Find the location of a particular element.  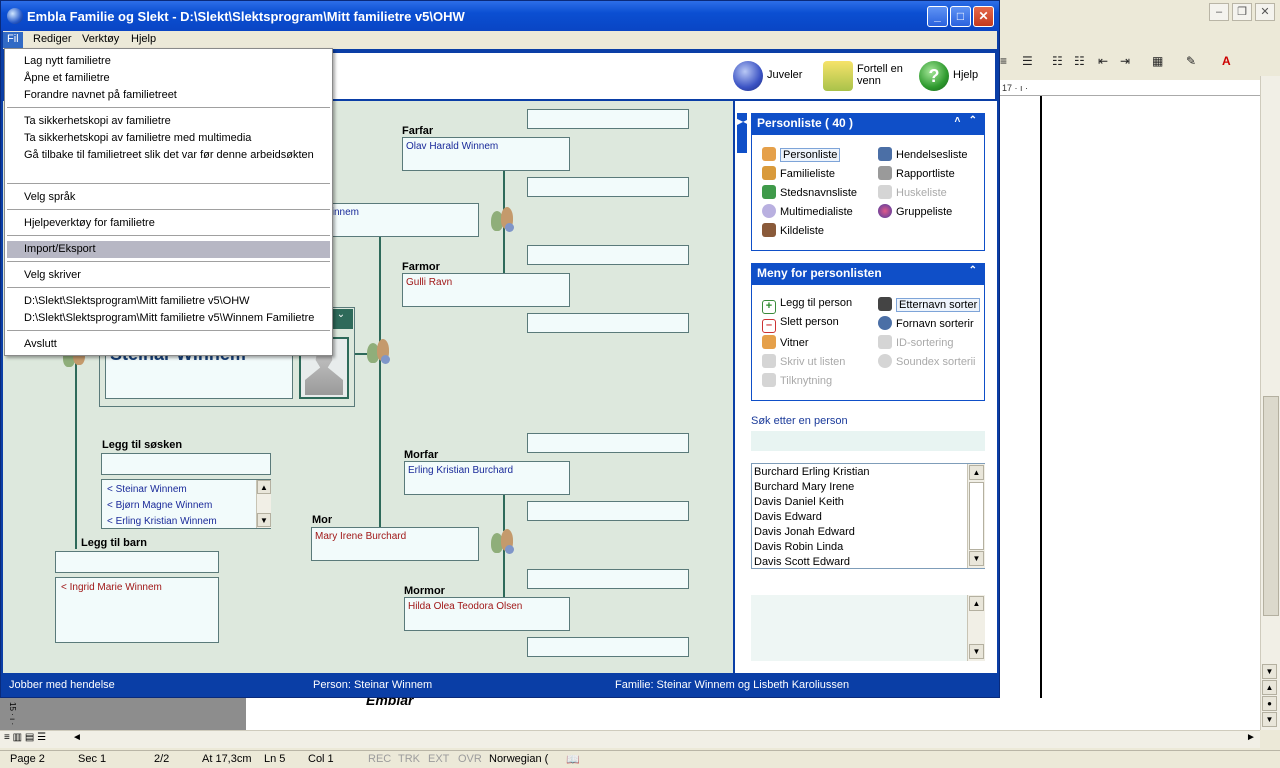

minimize-button: _ is located at coordinates (937, 16).